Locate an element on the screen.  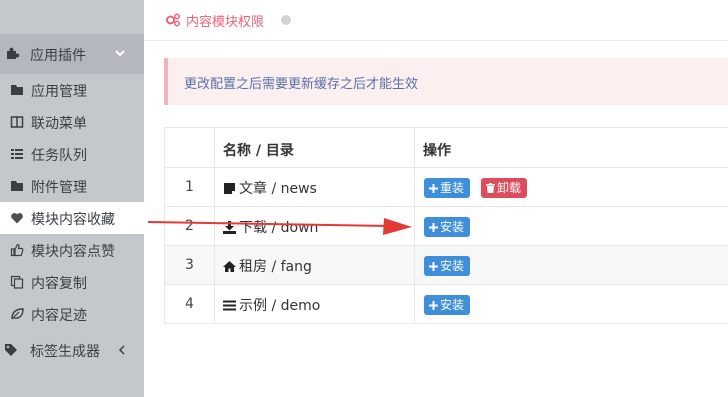
home-icon is located at coordinates (229, 266).